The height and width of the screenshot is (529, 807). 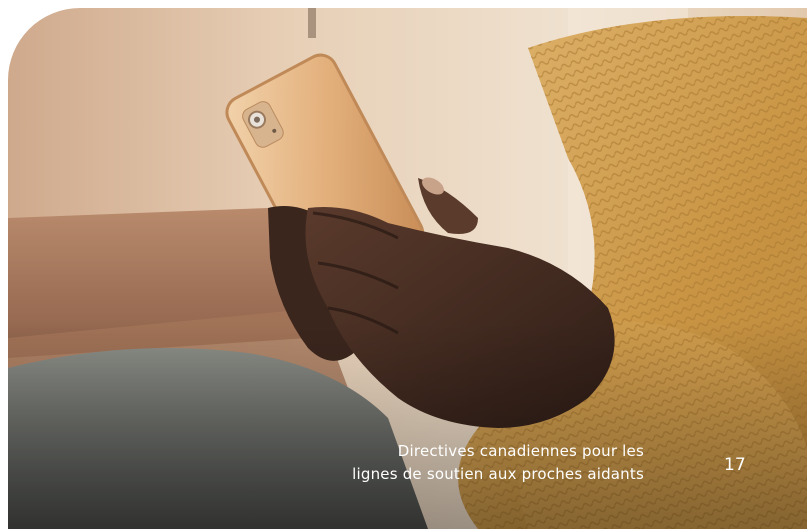 I want to click on footer-title-line-1: Directives canadiennes pour les, so click(x=520, y=451).